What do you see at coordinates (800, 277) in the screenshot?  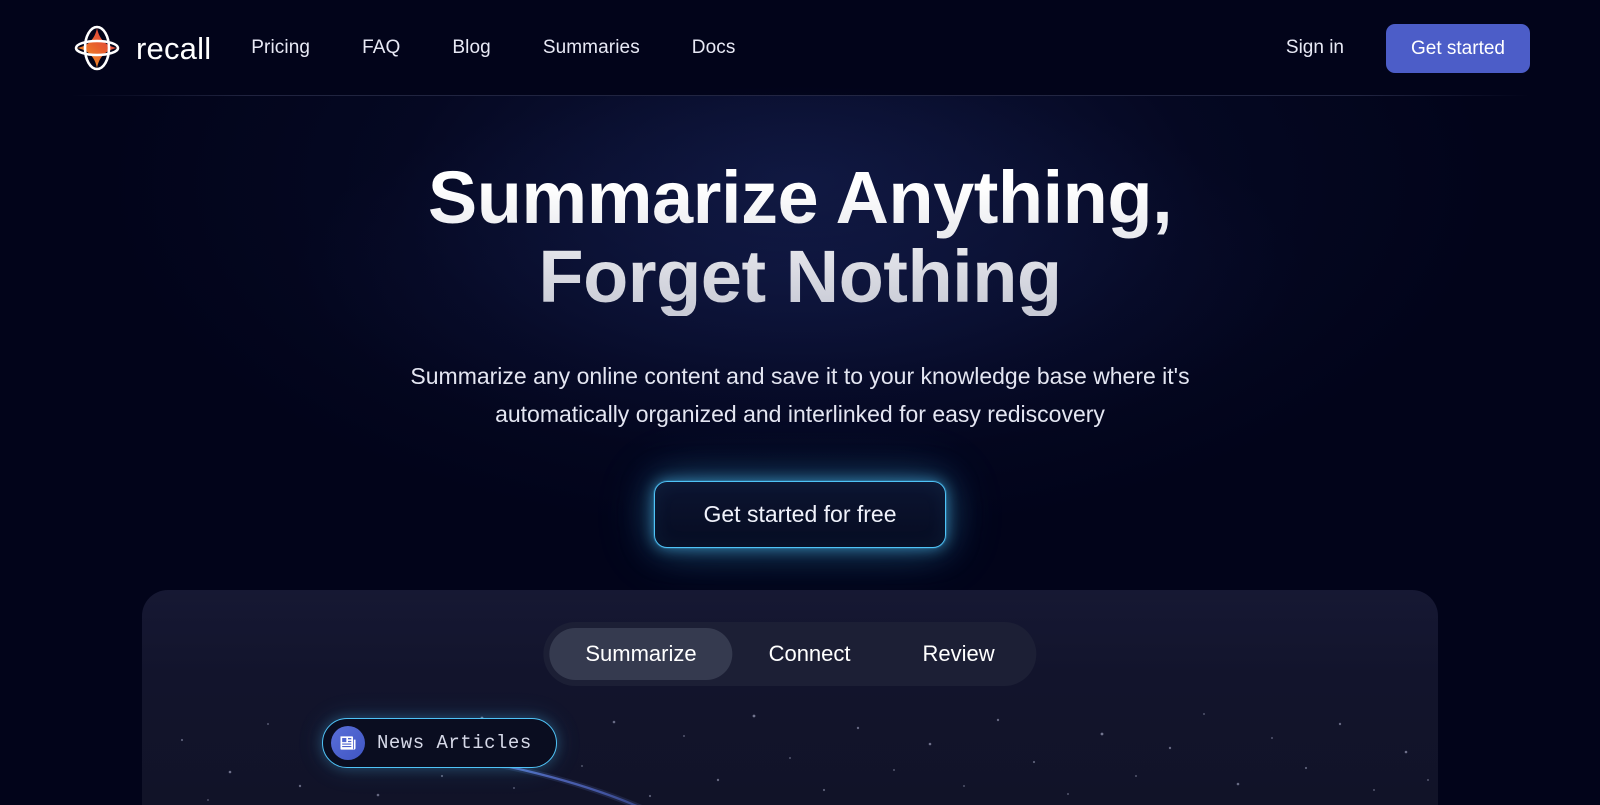 I see `headline-line-2: Forget Nothing` at bounding box center [800, 277].